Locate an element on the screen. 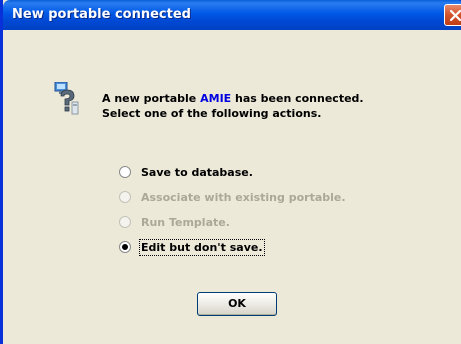  option-label: Associate with existing portable. is located at coordinates (243, 197).